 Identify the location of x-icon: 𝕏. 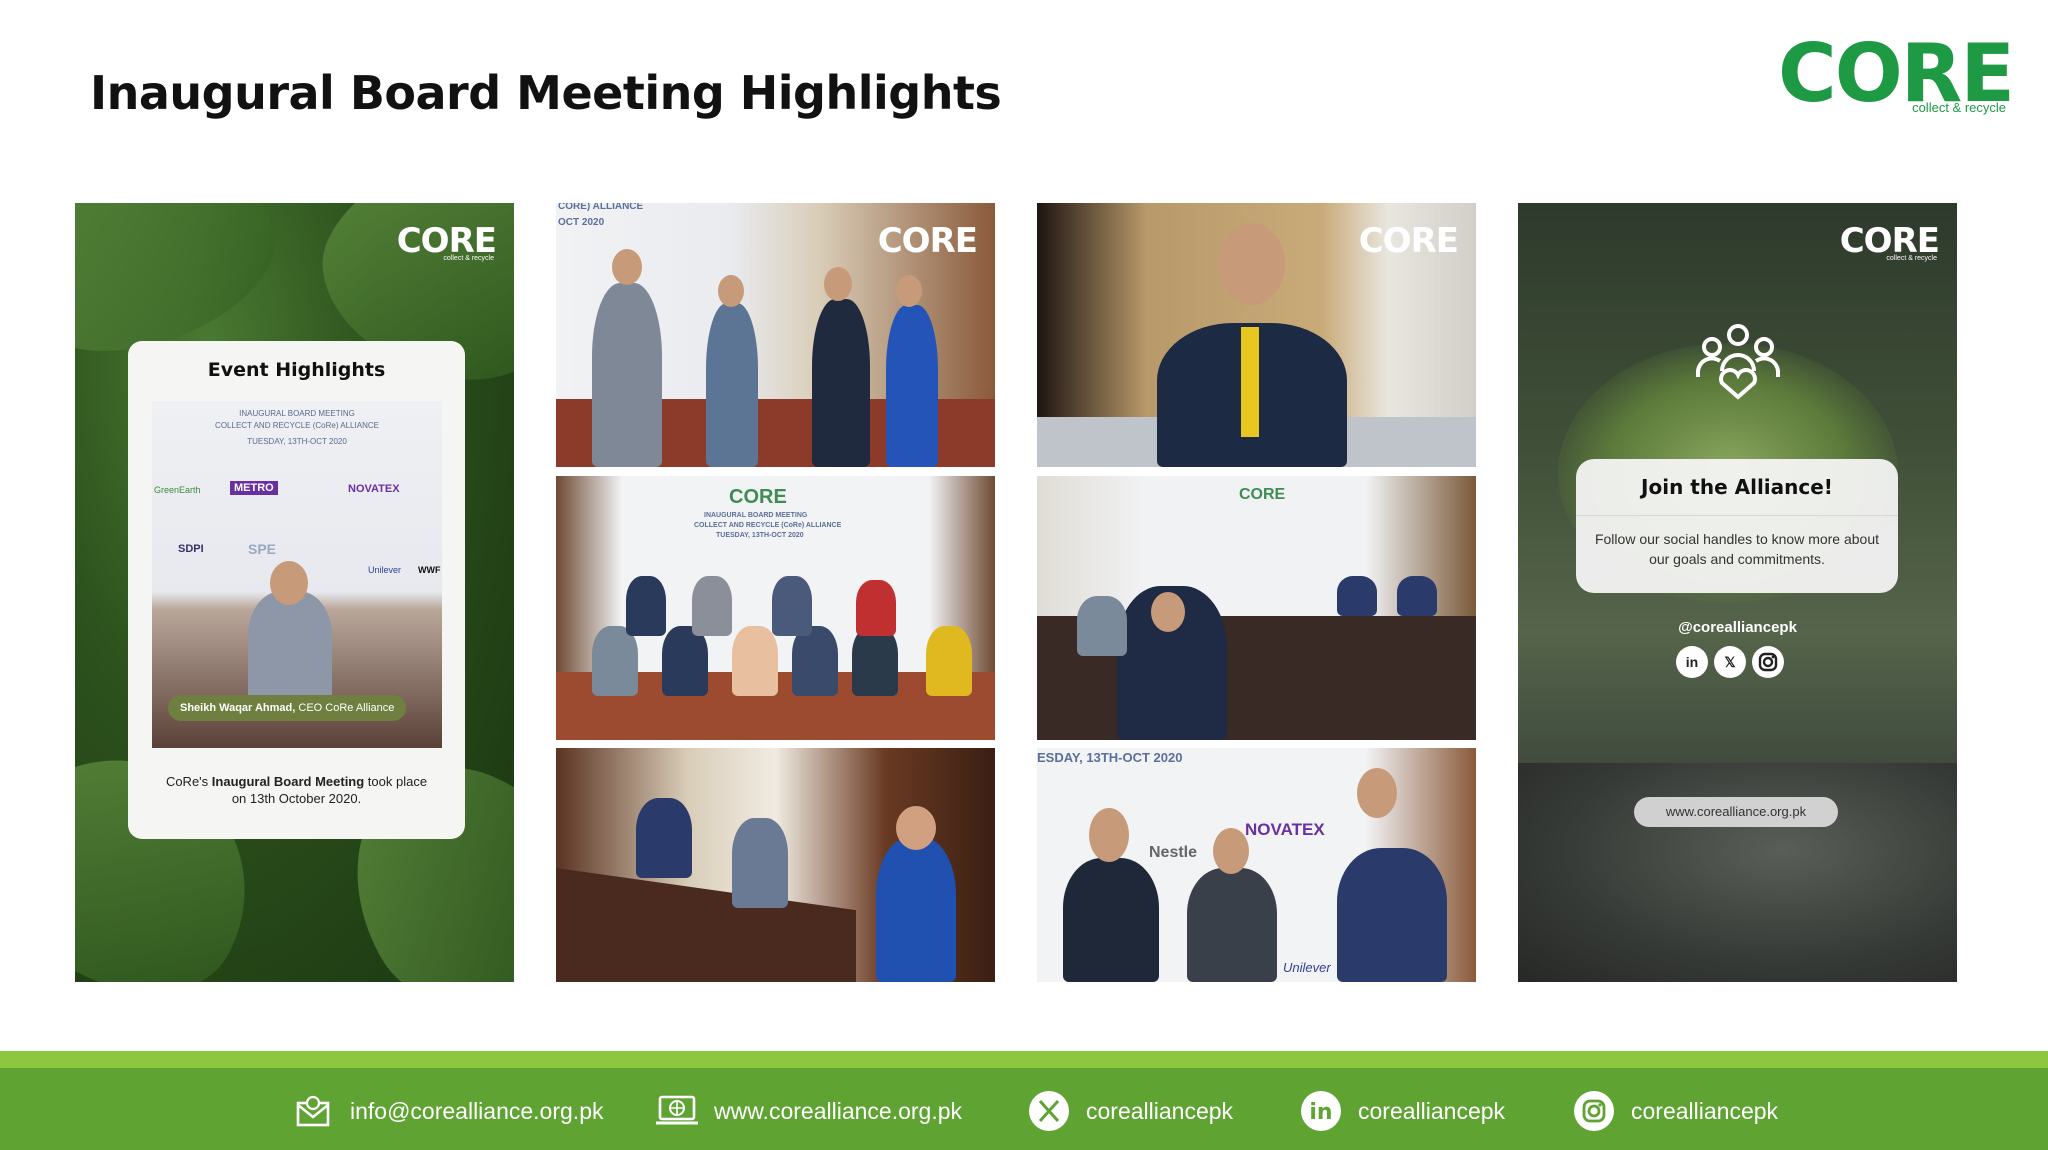
(1730, 662).